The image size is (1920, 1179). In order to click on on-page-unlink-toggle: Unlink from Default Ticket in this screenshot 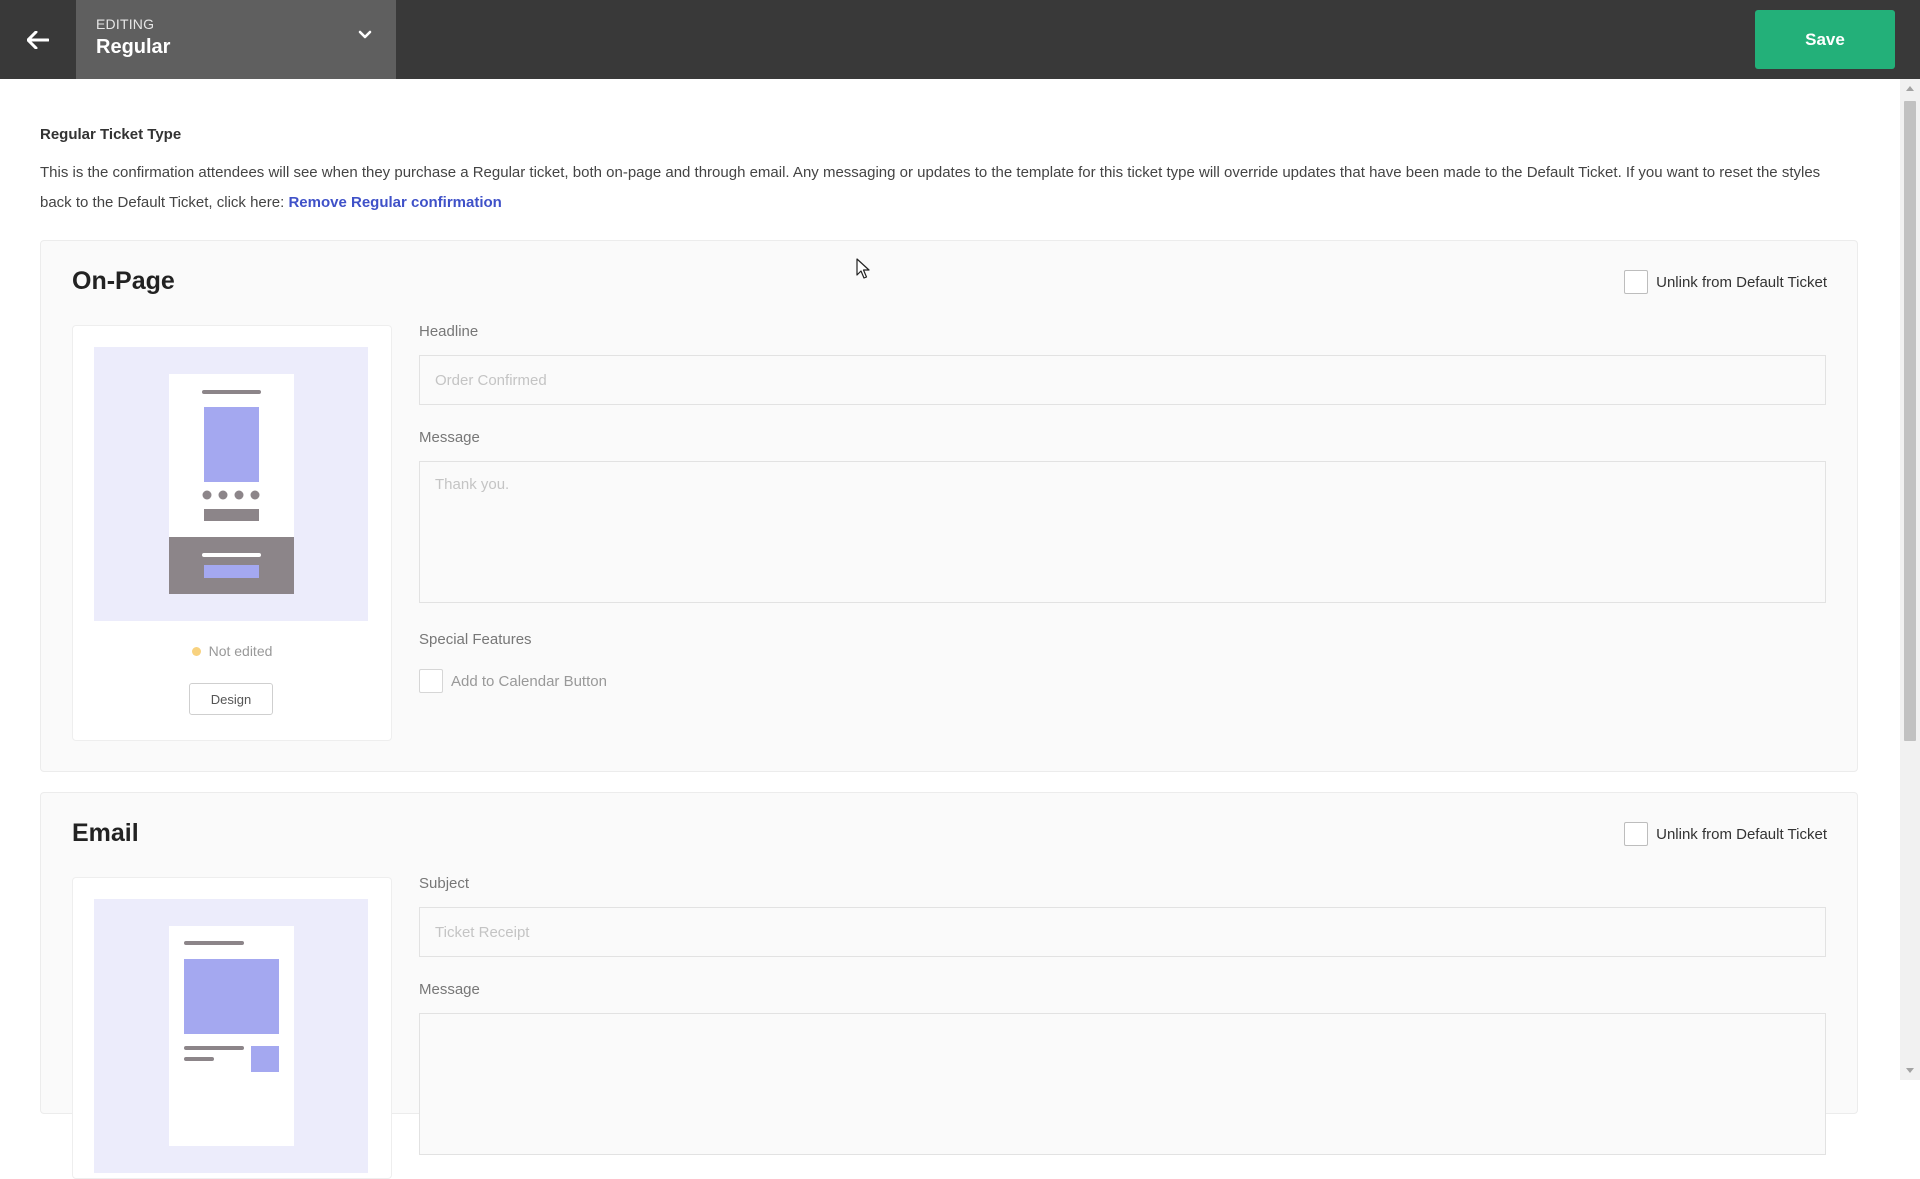, I will do `click(1725, 282)`.